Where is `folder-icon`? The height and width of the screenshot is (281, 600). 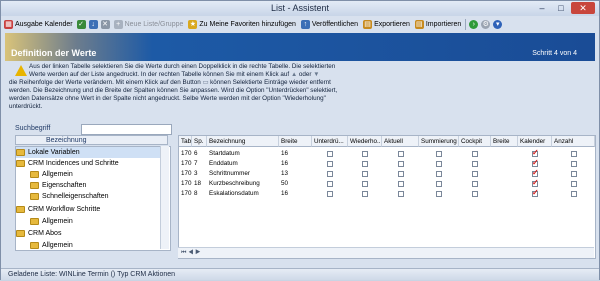
folder-icon is located at coordinates (20, 163).